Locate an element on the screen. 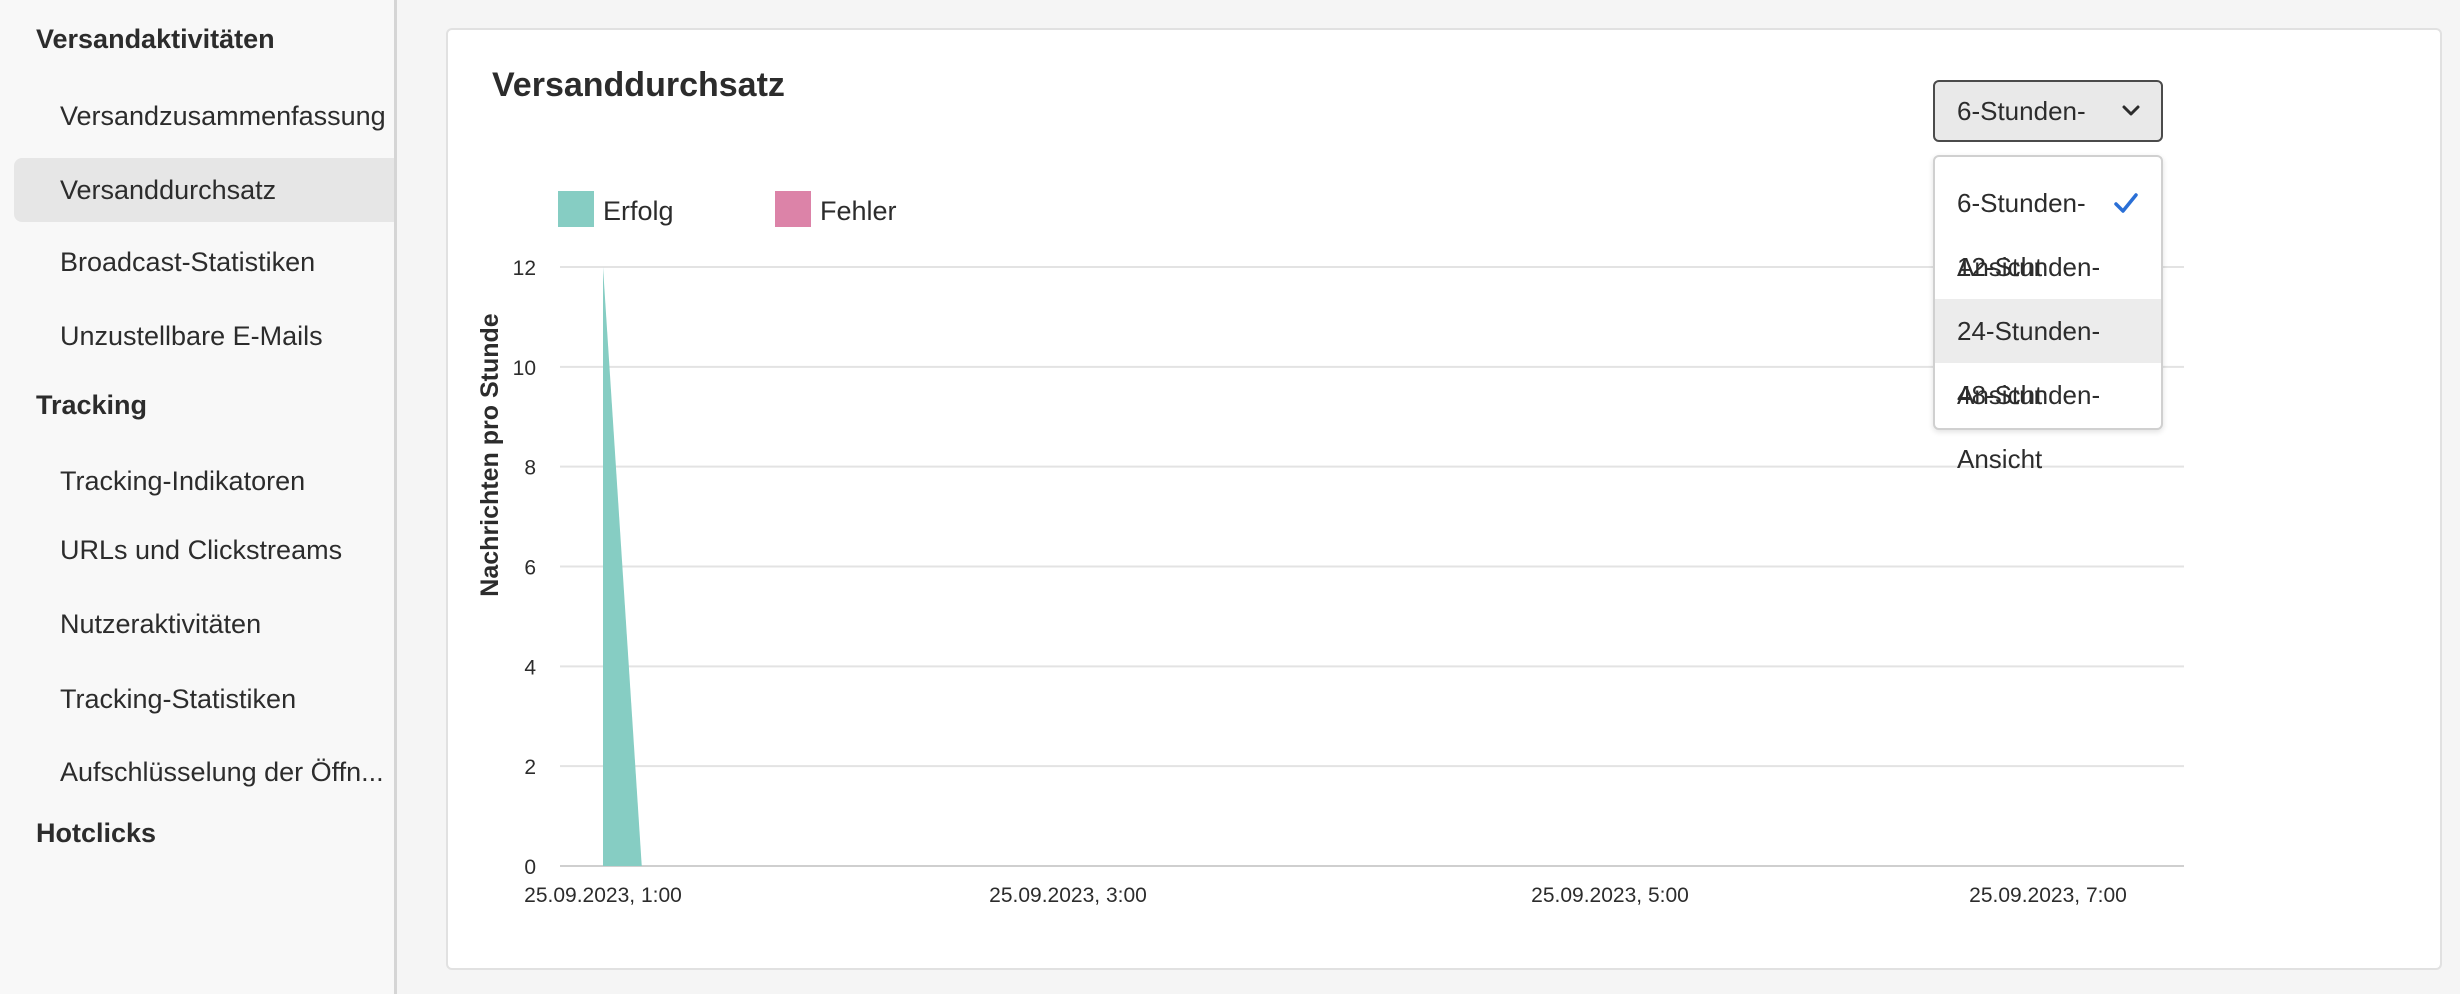 The height and width of the screenshot is (994, 2460). chevron-down-icon is located at coordinates (2131, 110).